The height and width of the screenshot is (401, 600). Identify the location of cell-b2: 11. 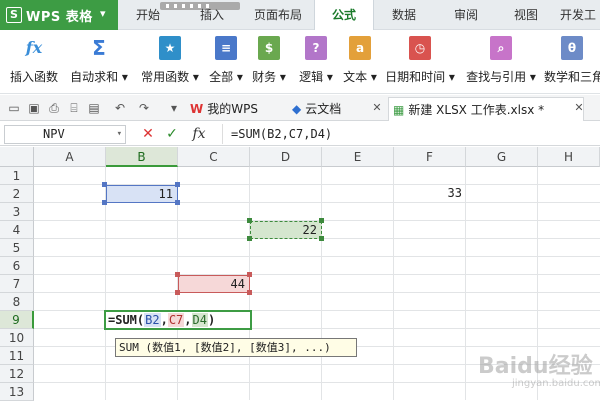
(142, 194).